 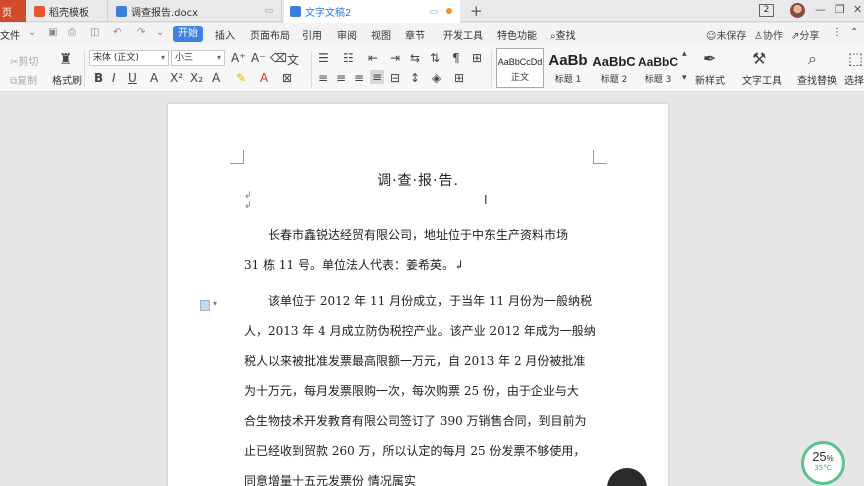 I want to click on menu-review: 审阅, so click(x=347, y=34).